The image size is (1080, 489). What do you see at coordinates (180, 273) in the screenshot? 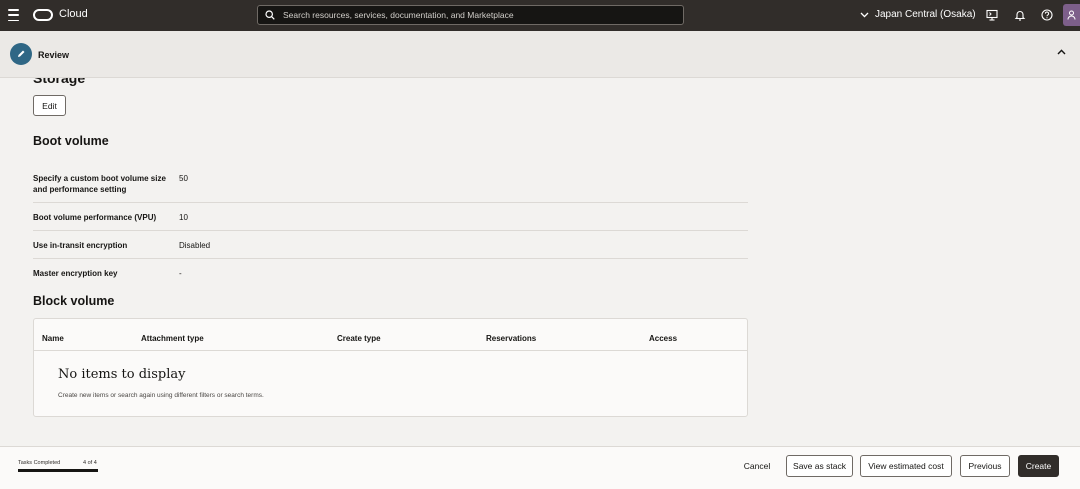
I see `row-value: -` at bounding box center [180, 273].